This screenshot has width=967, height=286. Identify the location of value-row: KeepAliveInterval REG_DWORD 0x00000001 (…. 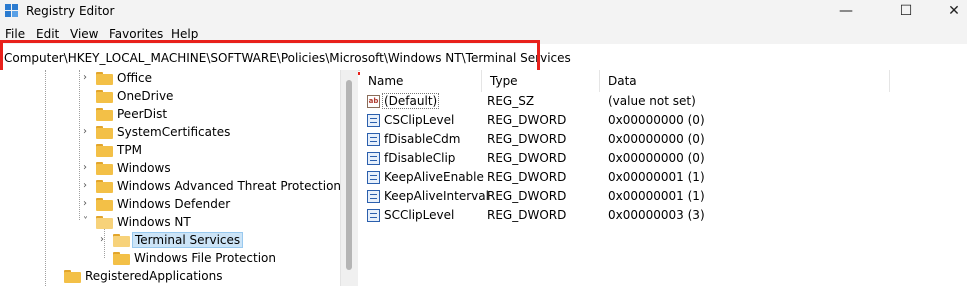
(663, 197).